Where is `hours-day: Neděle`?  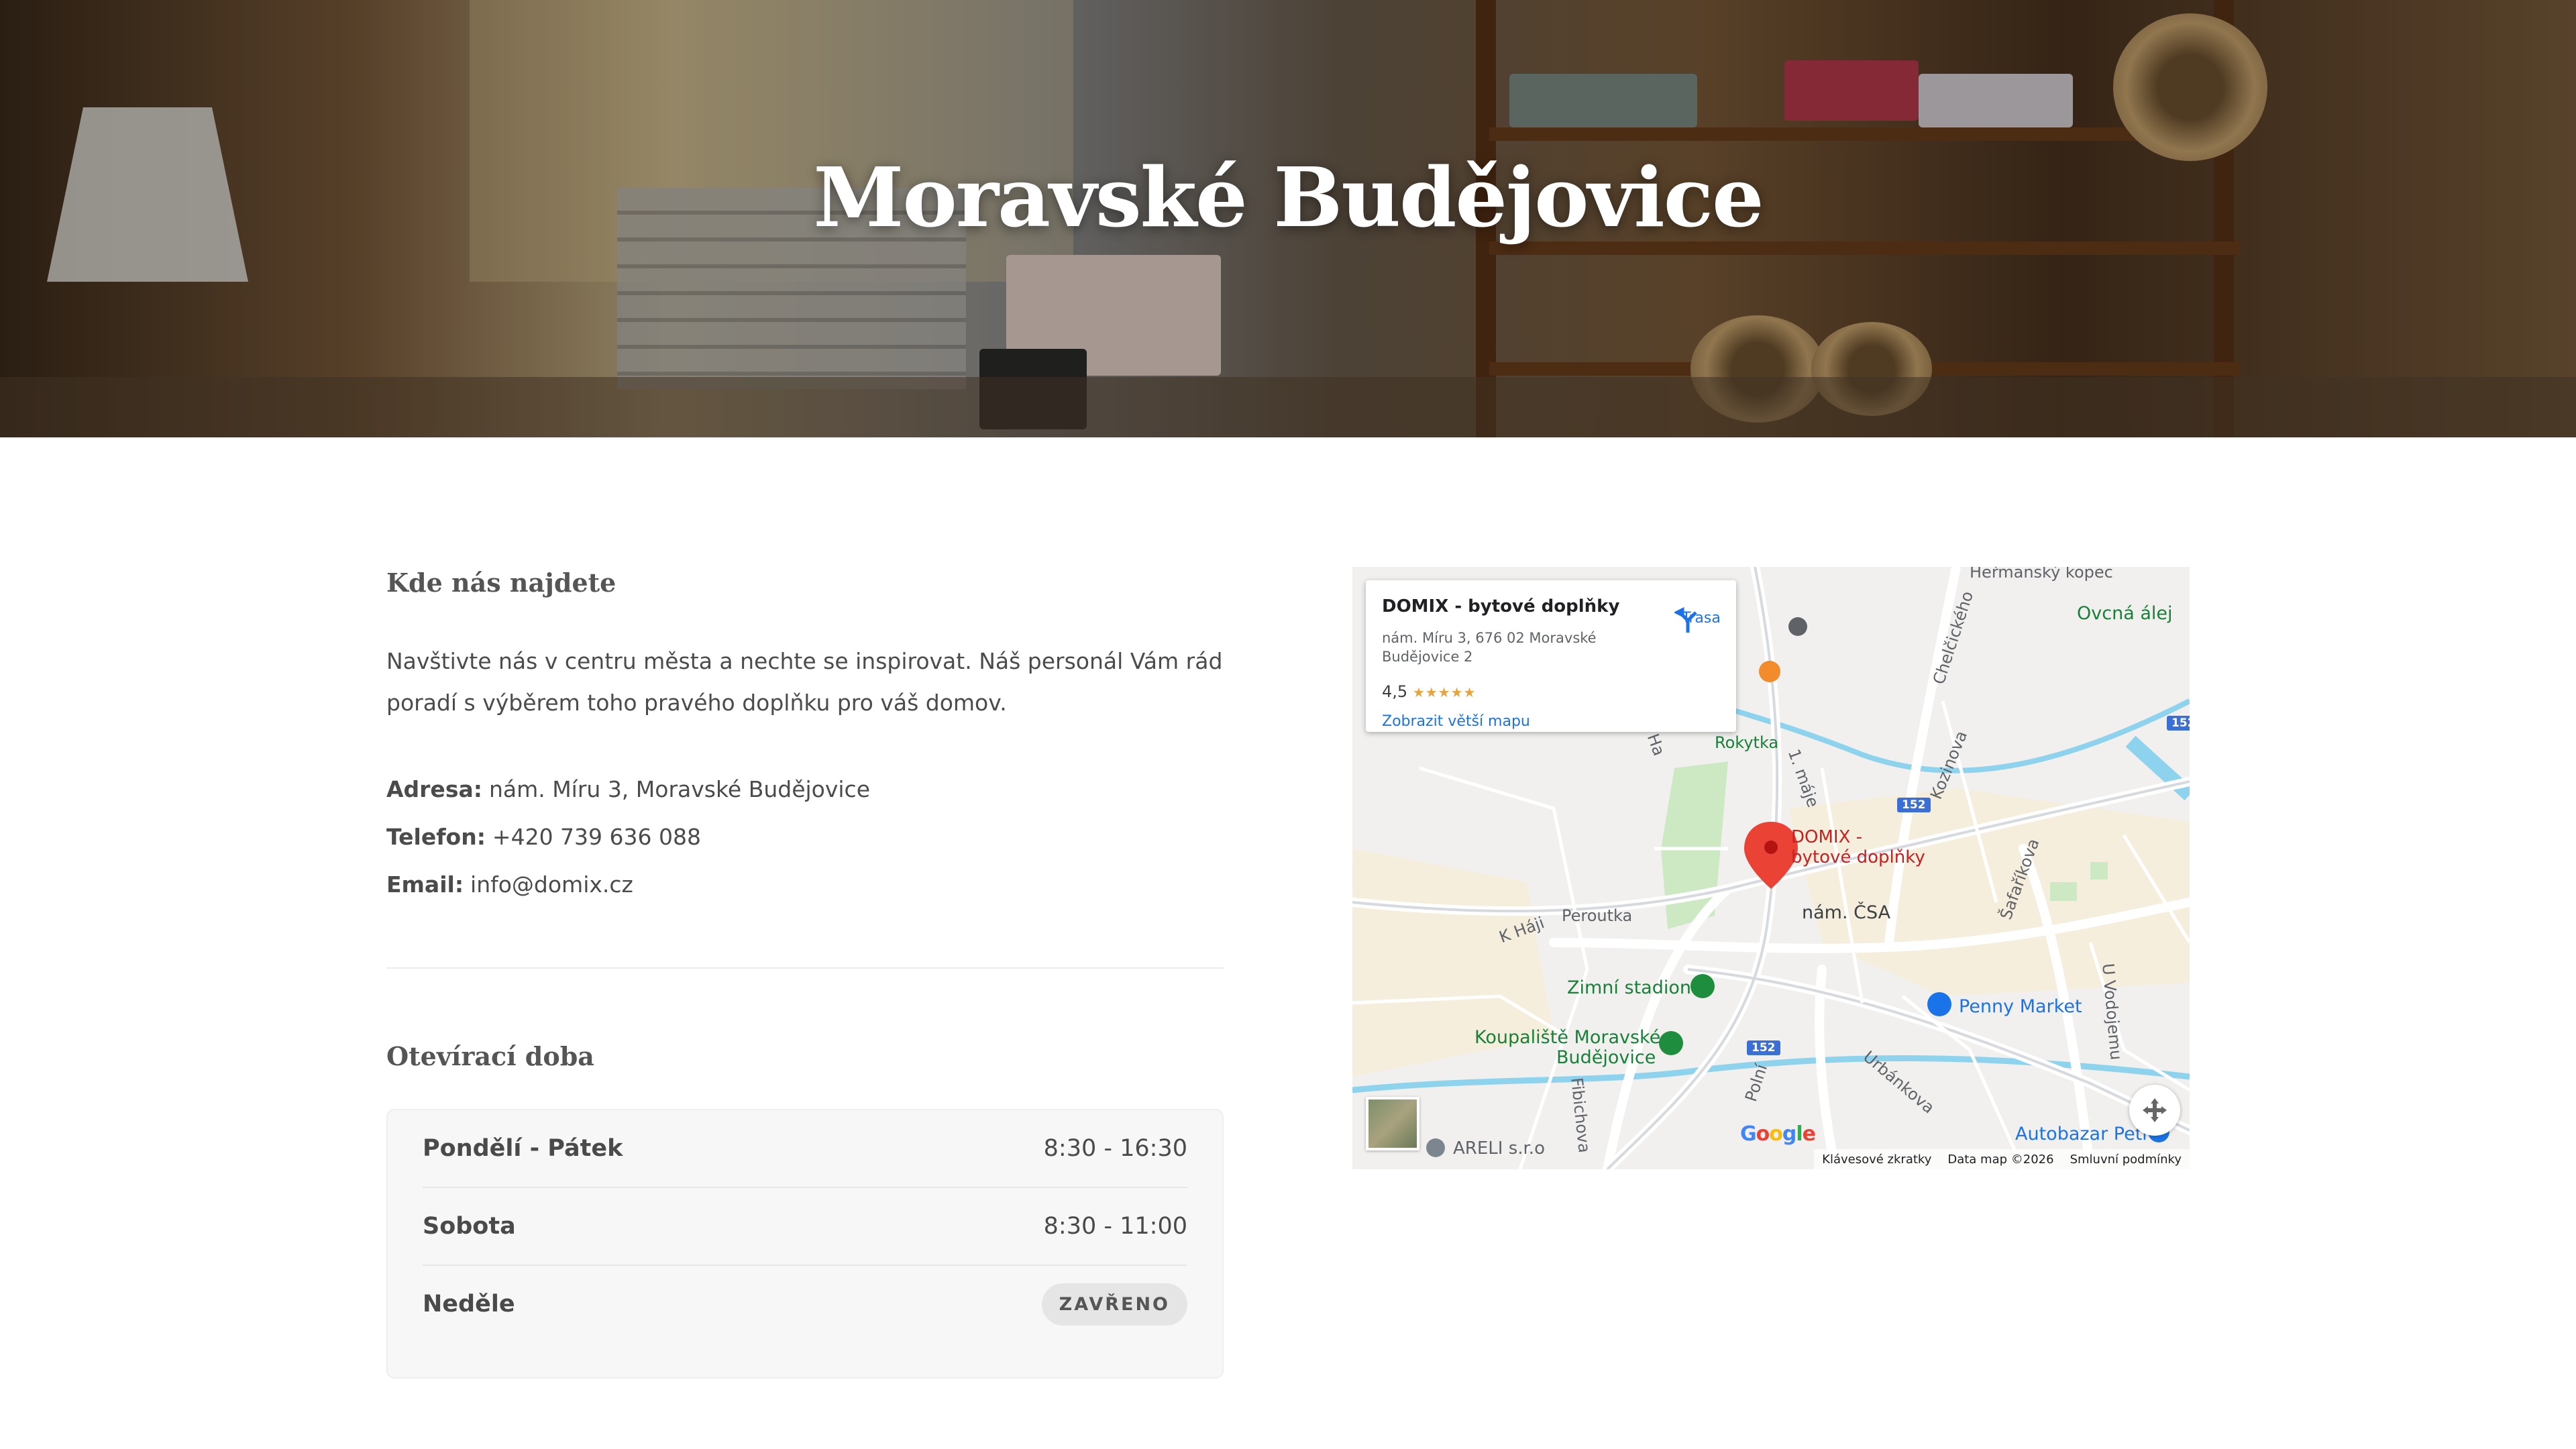 hours-day: Neděle is located at coordinates (469, 1304).